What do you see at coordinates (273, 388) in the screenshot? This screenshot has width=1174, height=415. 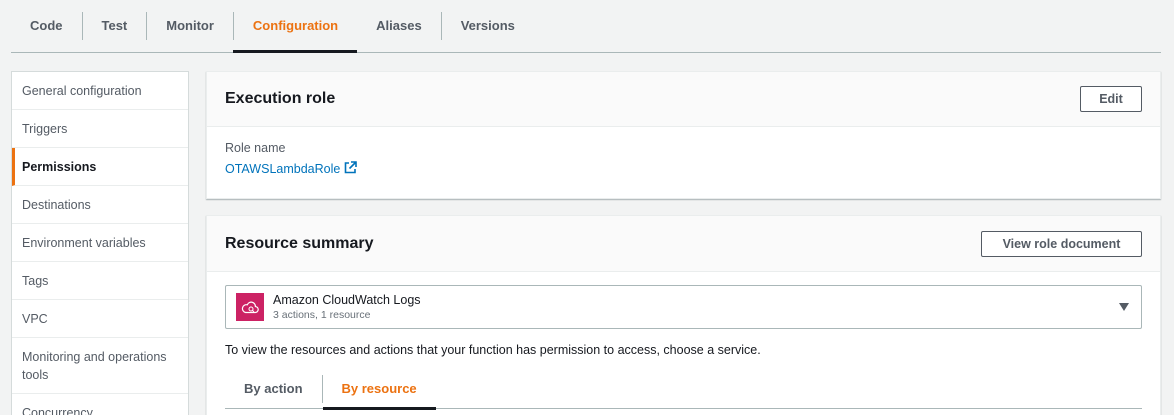 I see `subtab-by-action: By action` at bounding box center [273, 388].